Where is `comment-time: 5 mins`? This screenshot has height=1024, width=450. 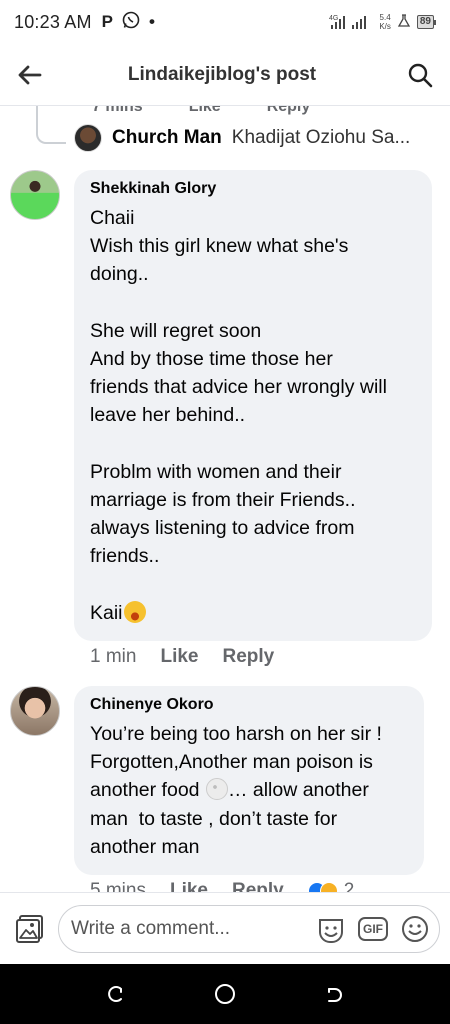
comment-time: 5 mins is located at coordinates (118, 886).